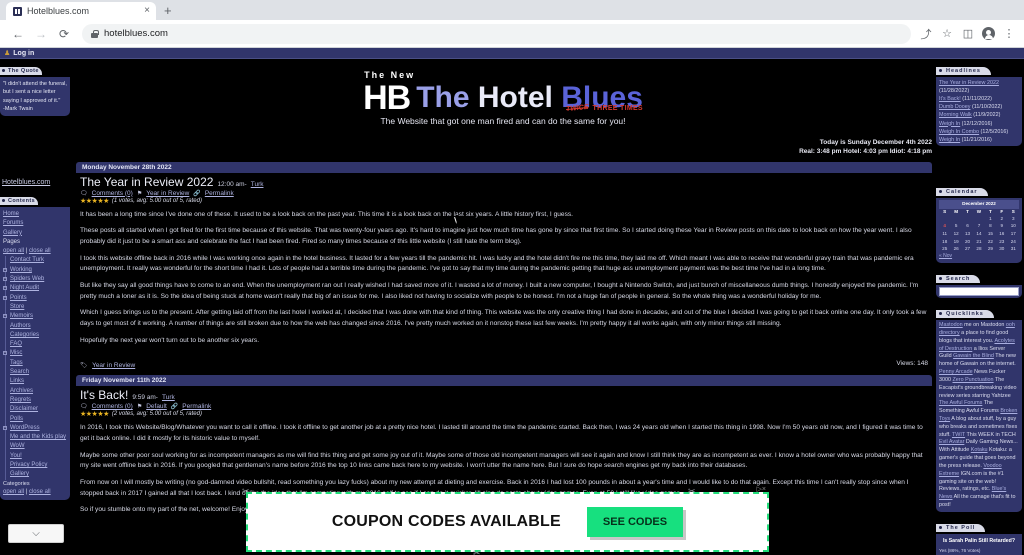 The width and height of the screenshot is (1024, 555). What do you see at coordinates (25, 428) in the screenshot?
I see `sidebar-tree-link: WordPress` at bounding box center [25, 428].